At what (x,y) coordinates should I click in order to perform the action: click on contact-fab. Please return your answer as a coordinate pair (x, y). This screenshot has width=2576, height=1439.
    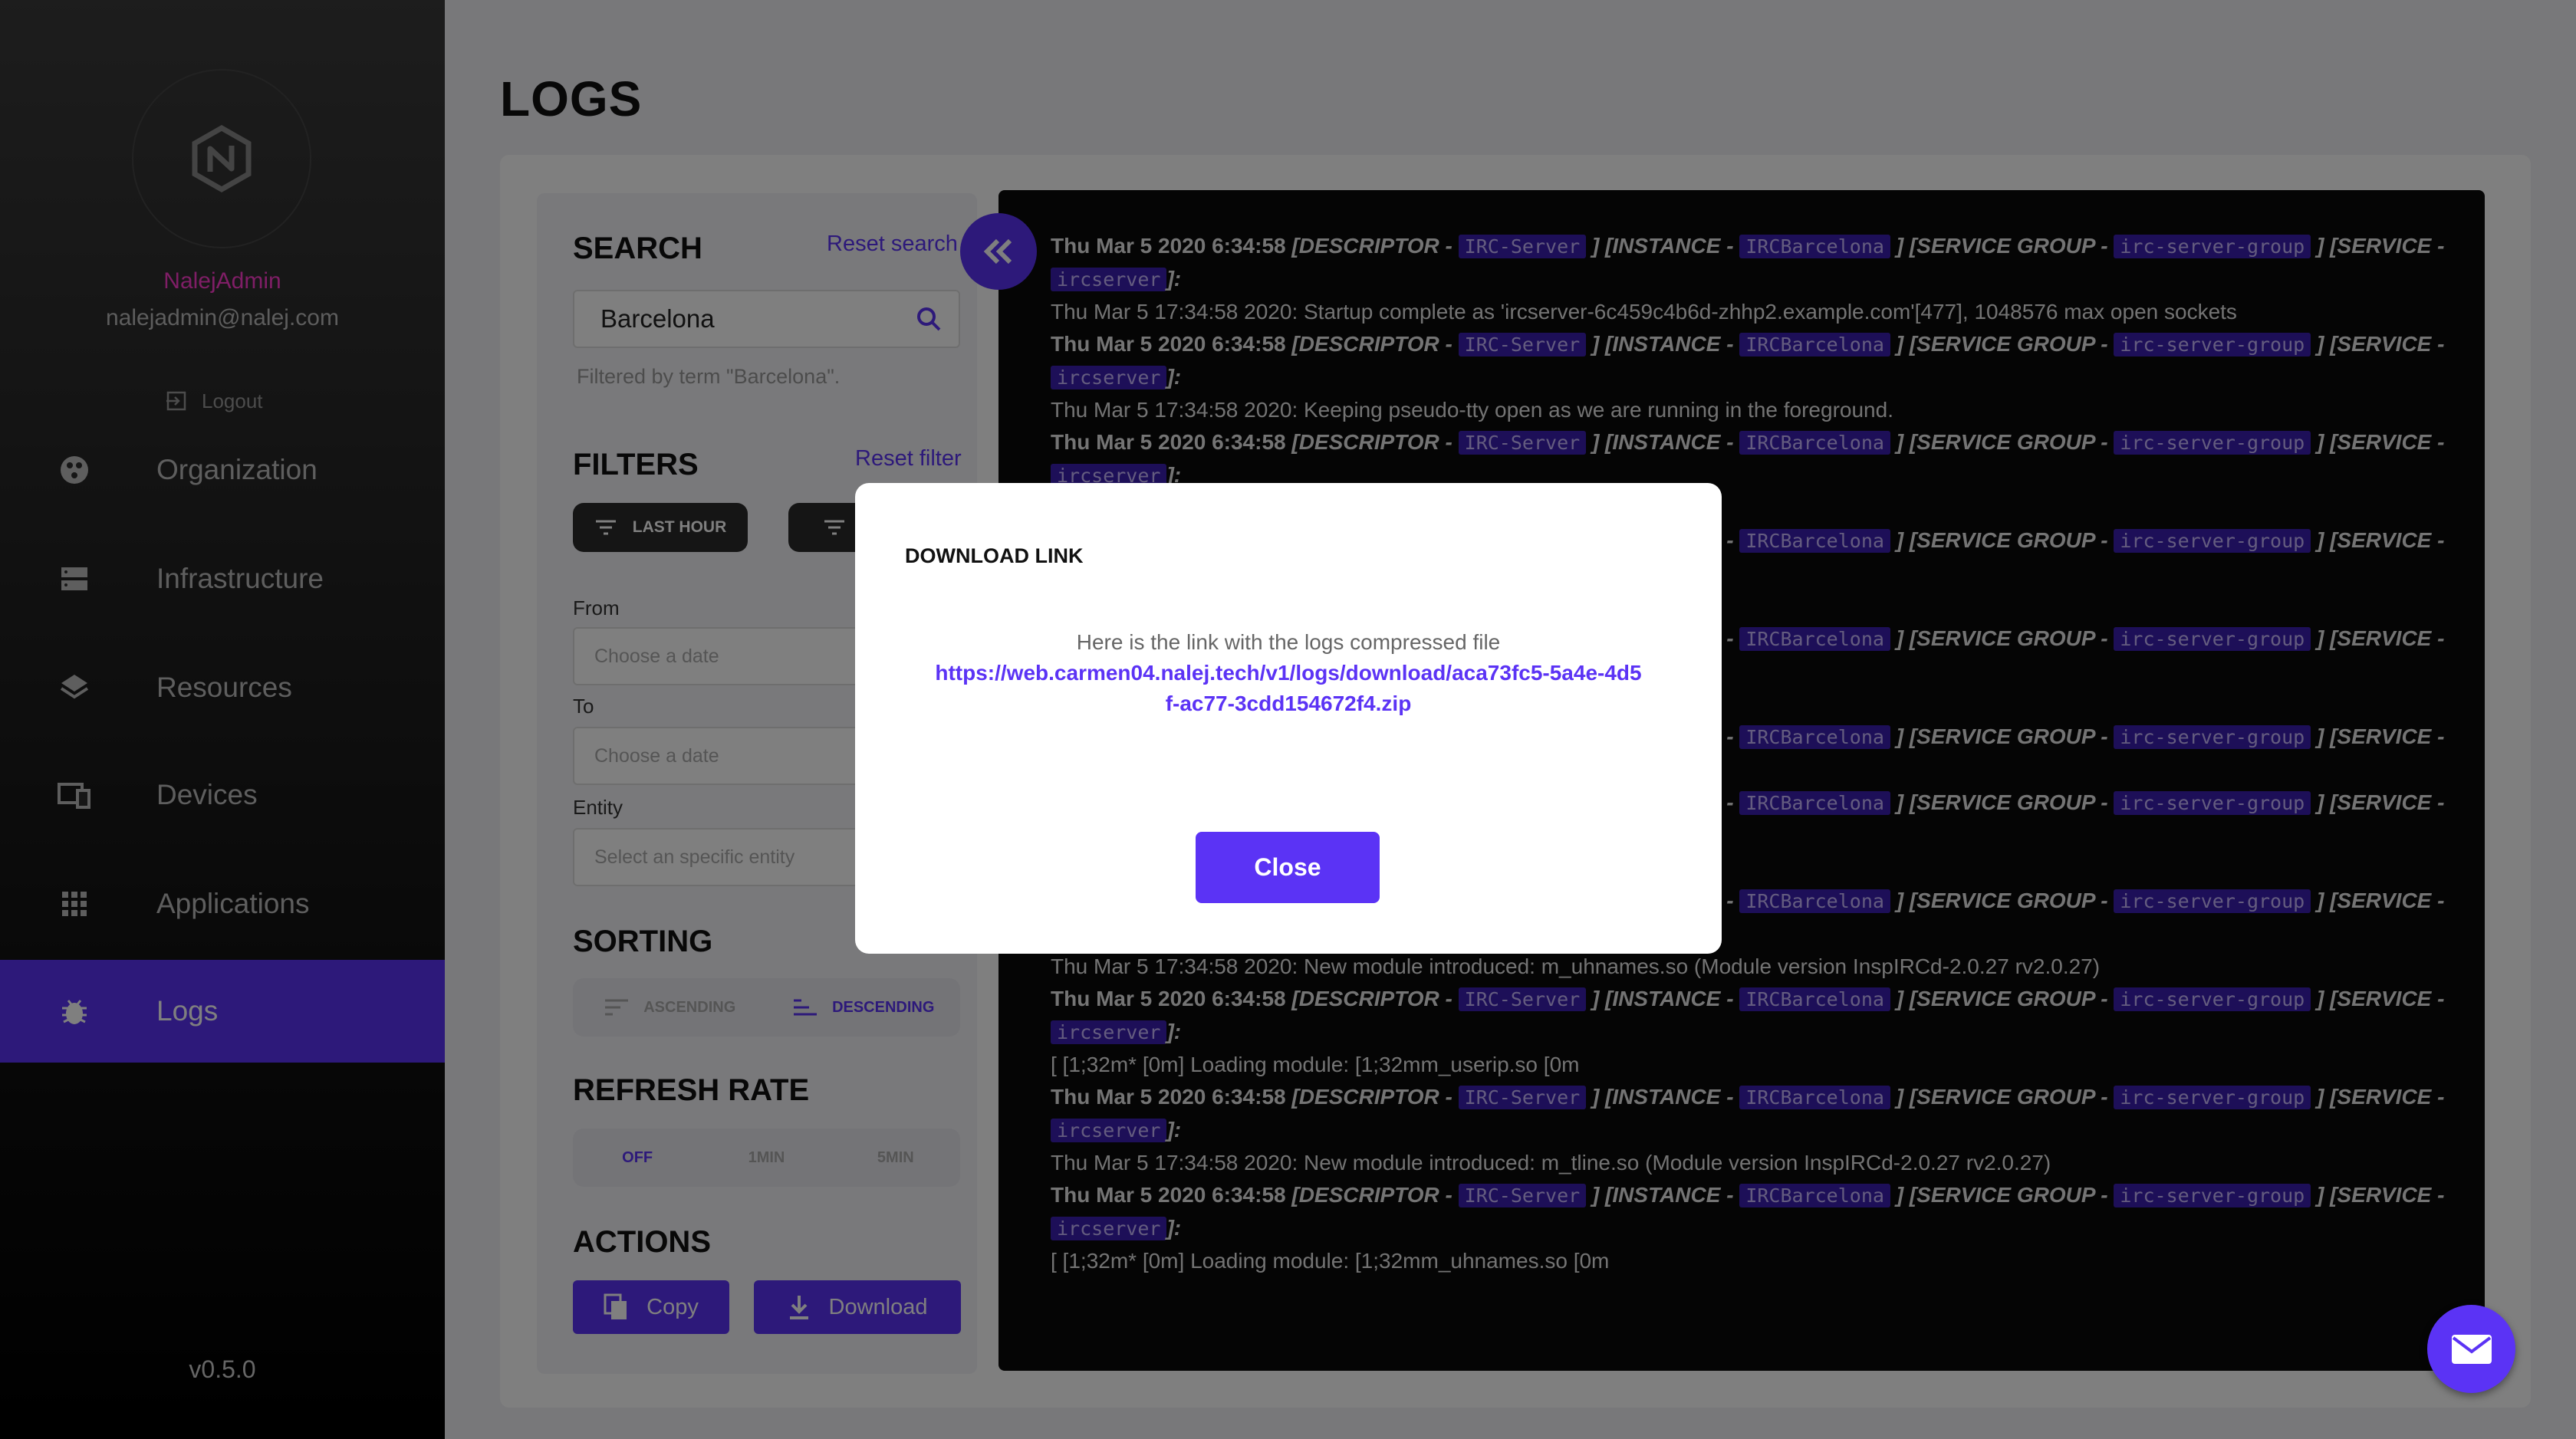
    Looking at the image, I should click on (2471, 1349).